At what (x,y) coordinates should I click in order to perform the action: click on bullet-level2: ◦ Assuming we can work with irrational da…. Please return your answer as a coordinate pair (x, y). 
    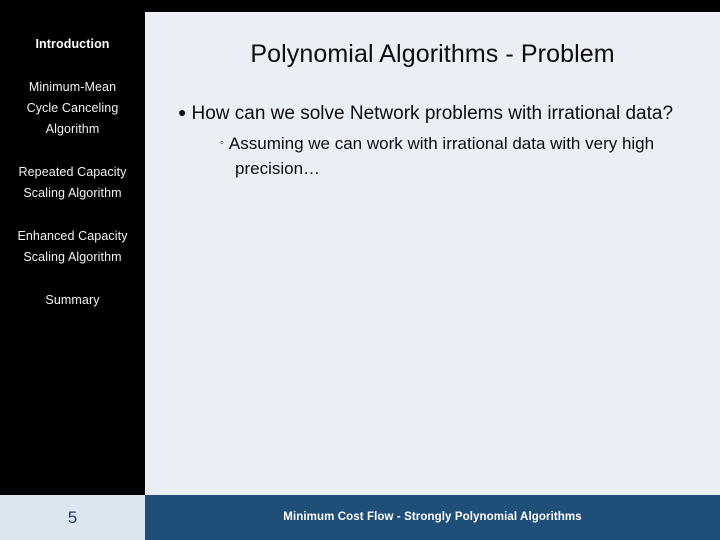
    Looking at the image, I should click on (459, 156).